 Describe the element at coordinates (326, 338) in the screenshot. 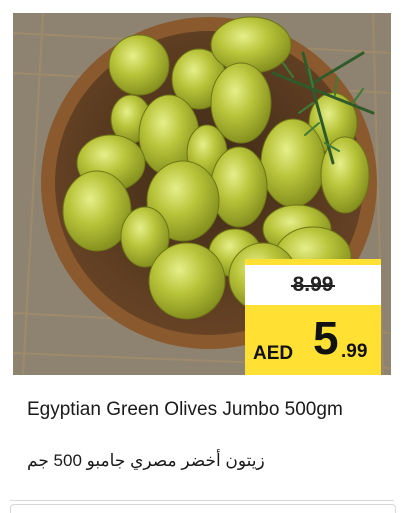

I see `new-price-integer: 5` at that location.